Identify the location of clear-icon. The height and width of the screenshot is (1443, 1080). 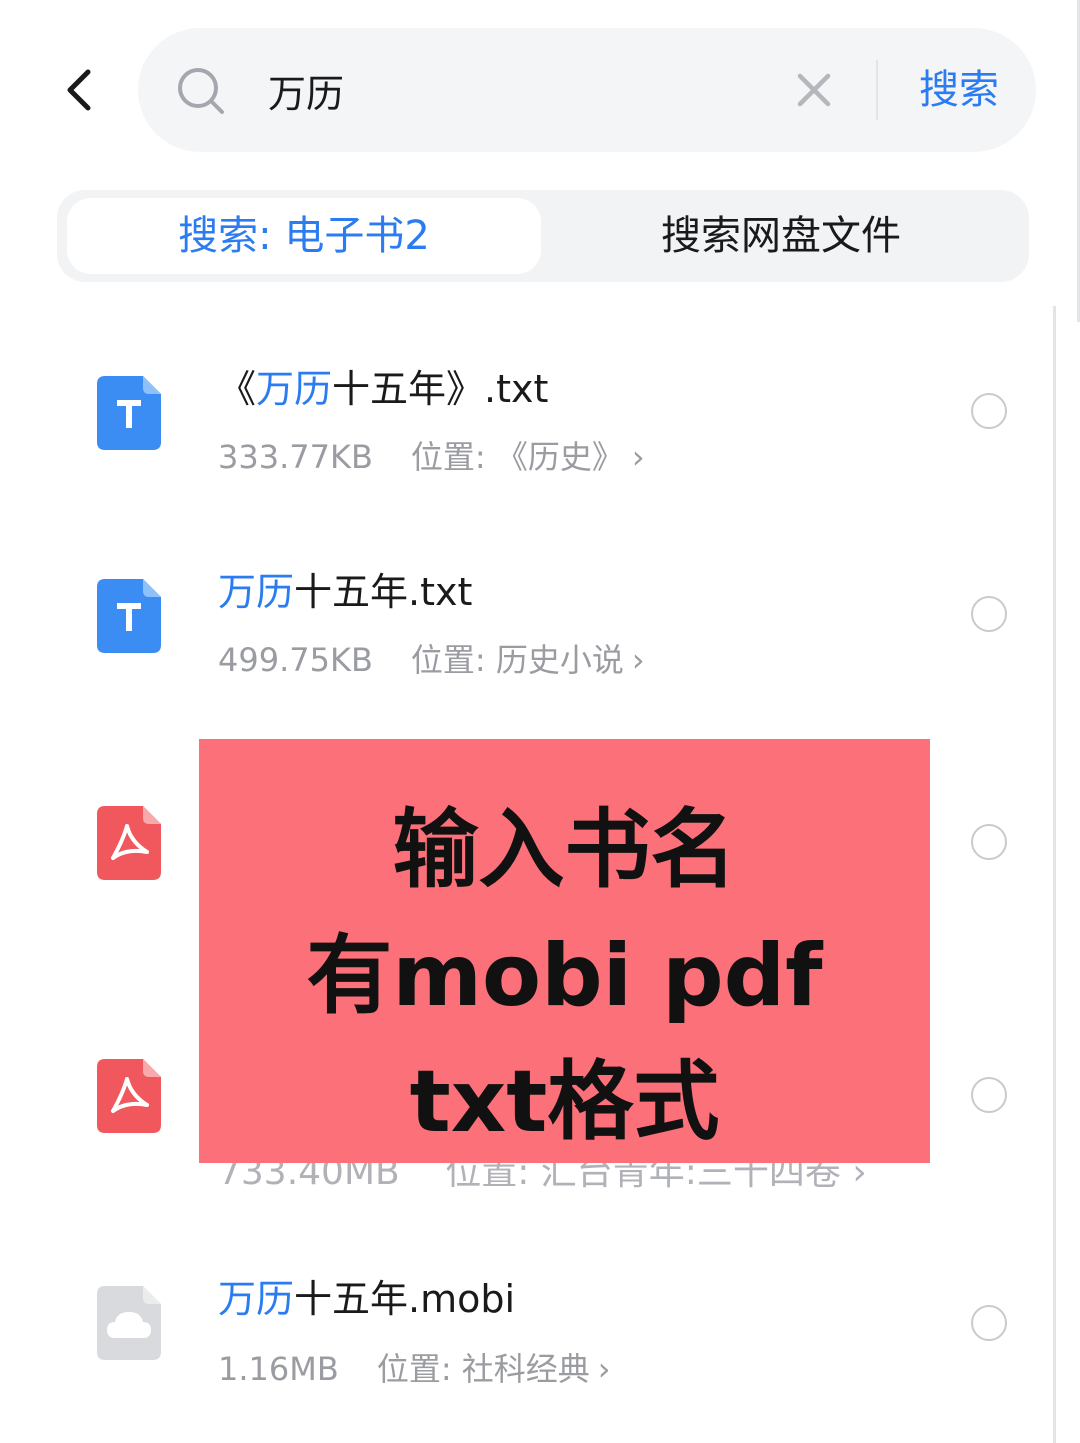
(814, 90).